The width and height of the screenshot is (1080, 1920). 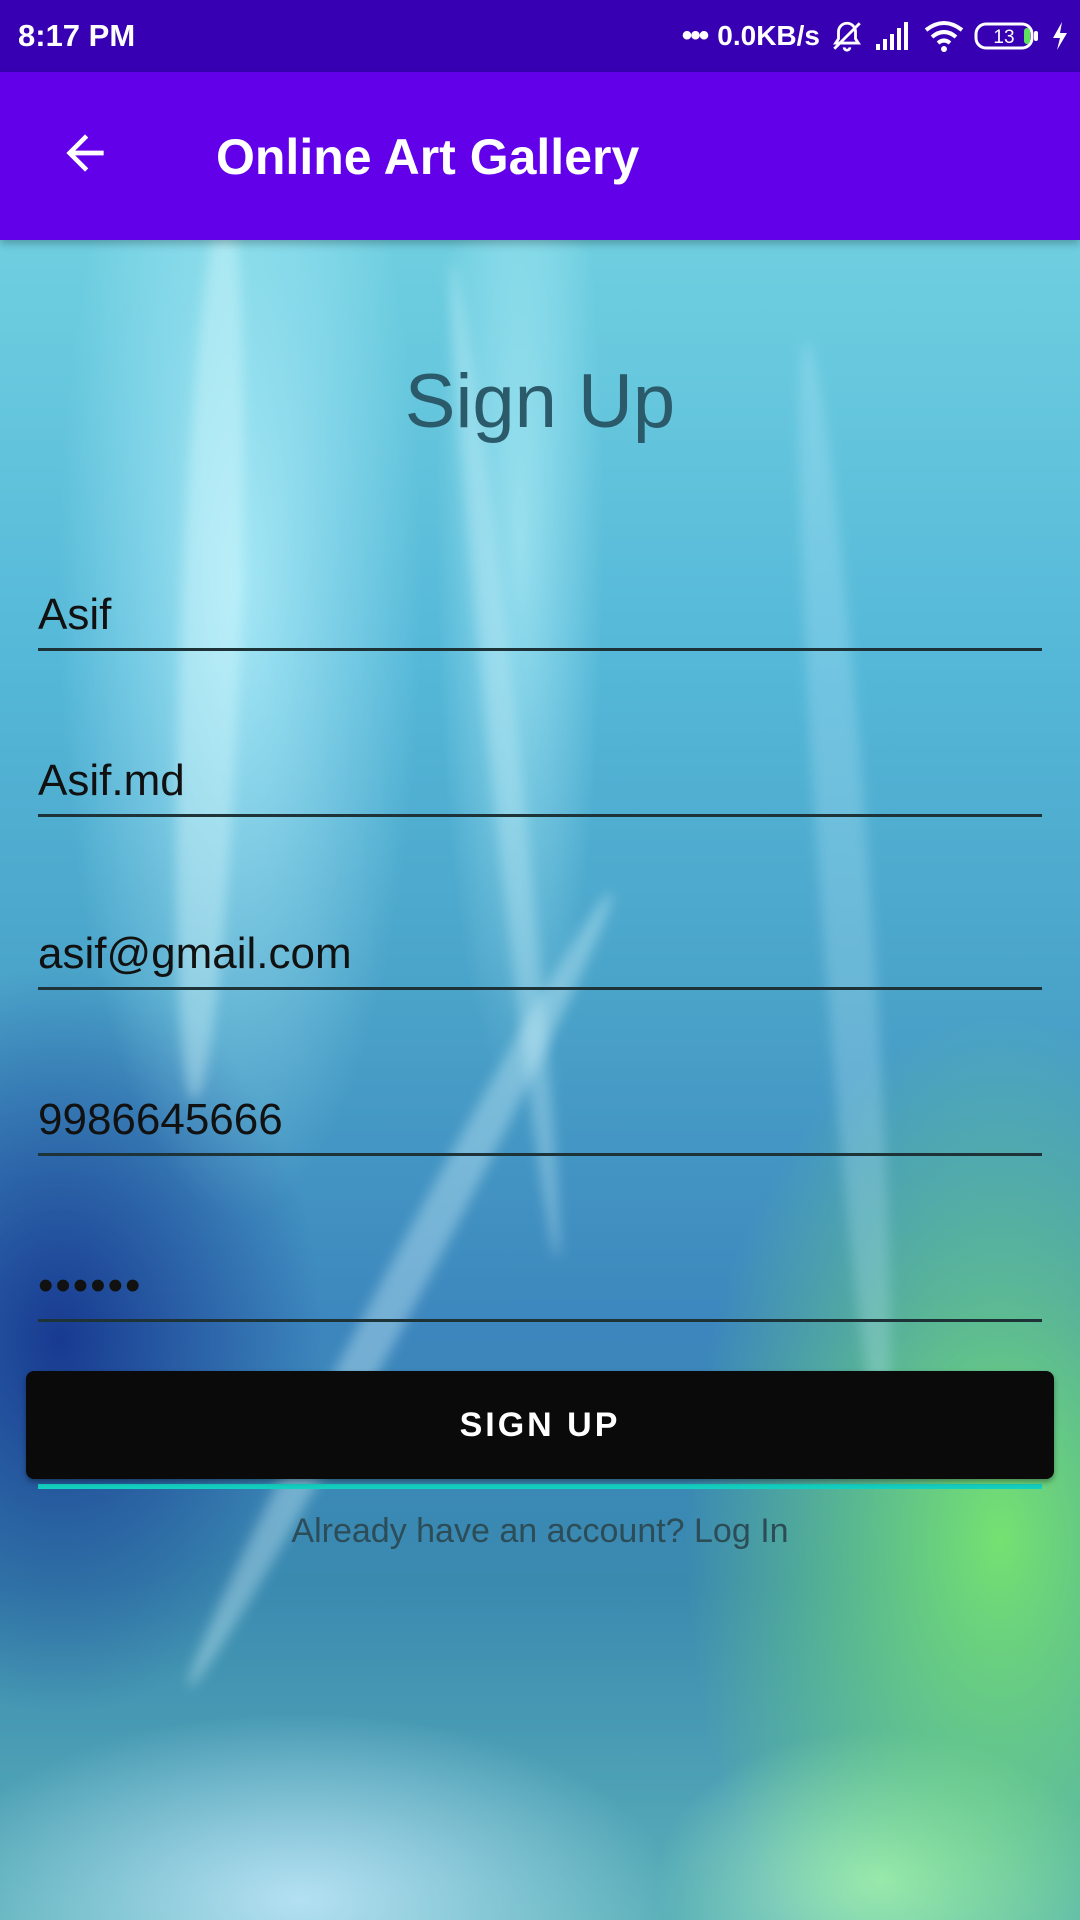 I want to click on arrow-left-icon, so click(x=85, y=155).